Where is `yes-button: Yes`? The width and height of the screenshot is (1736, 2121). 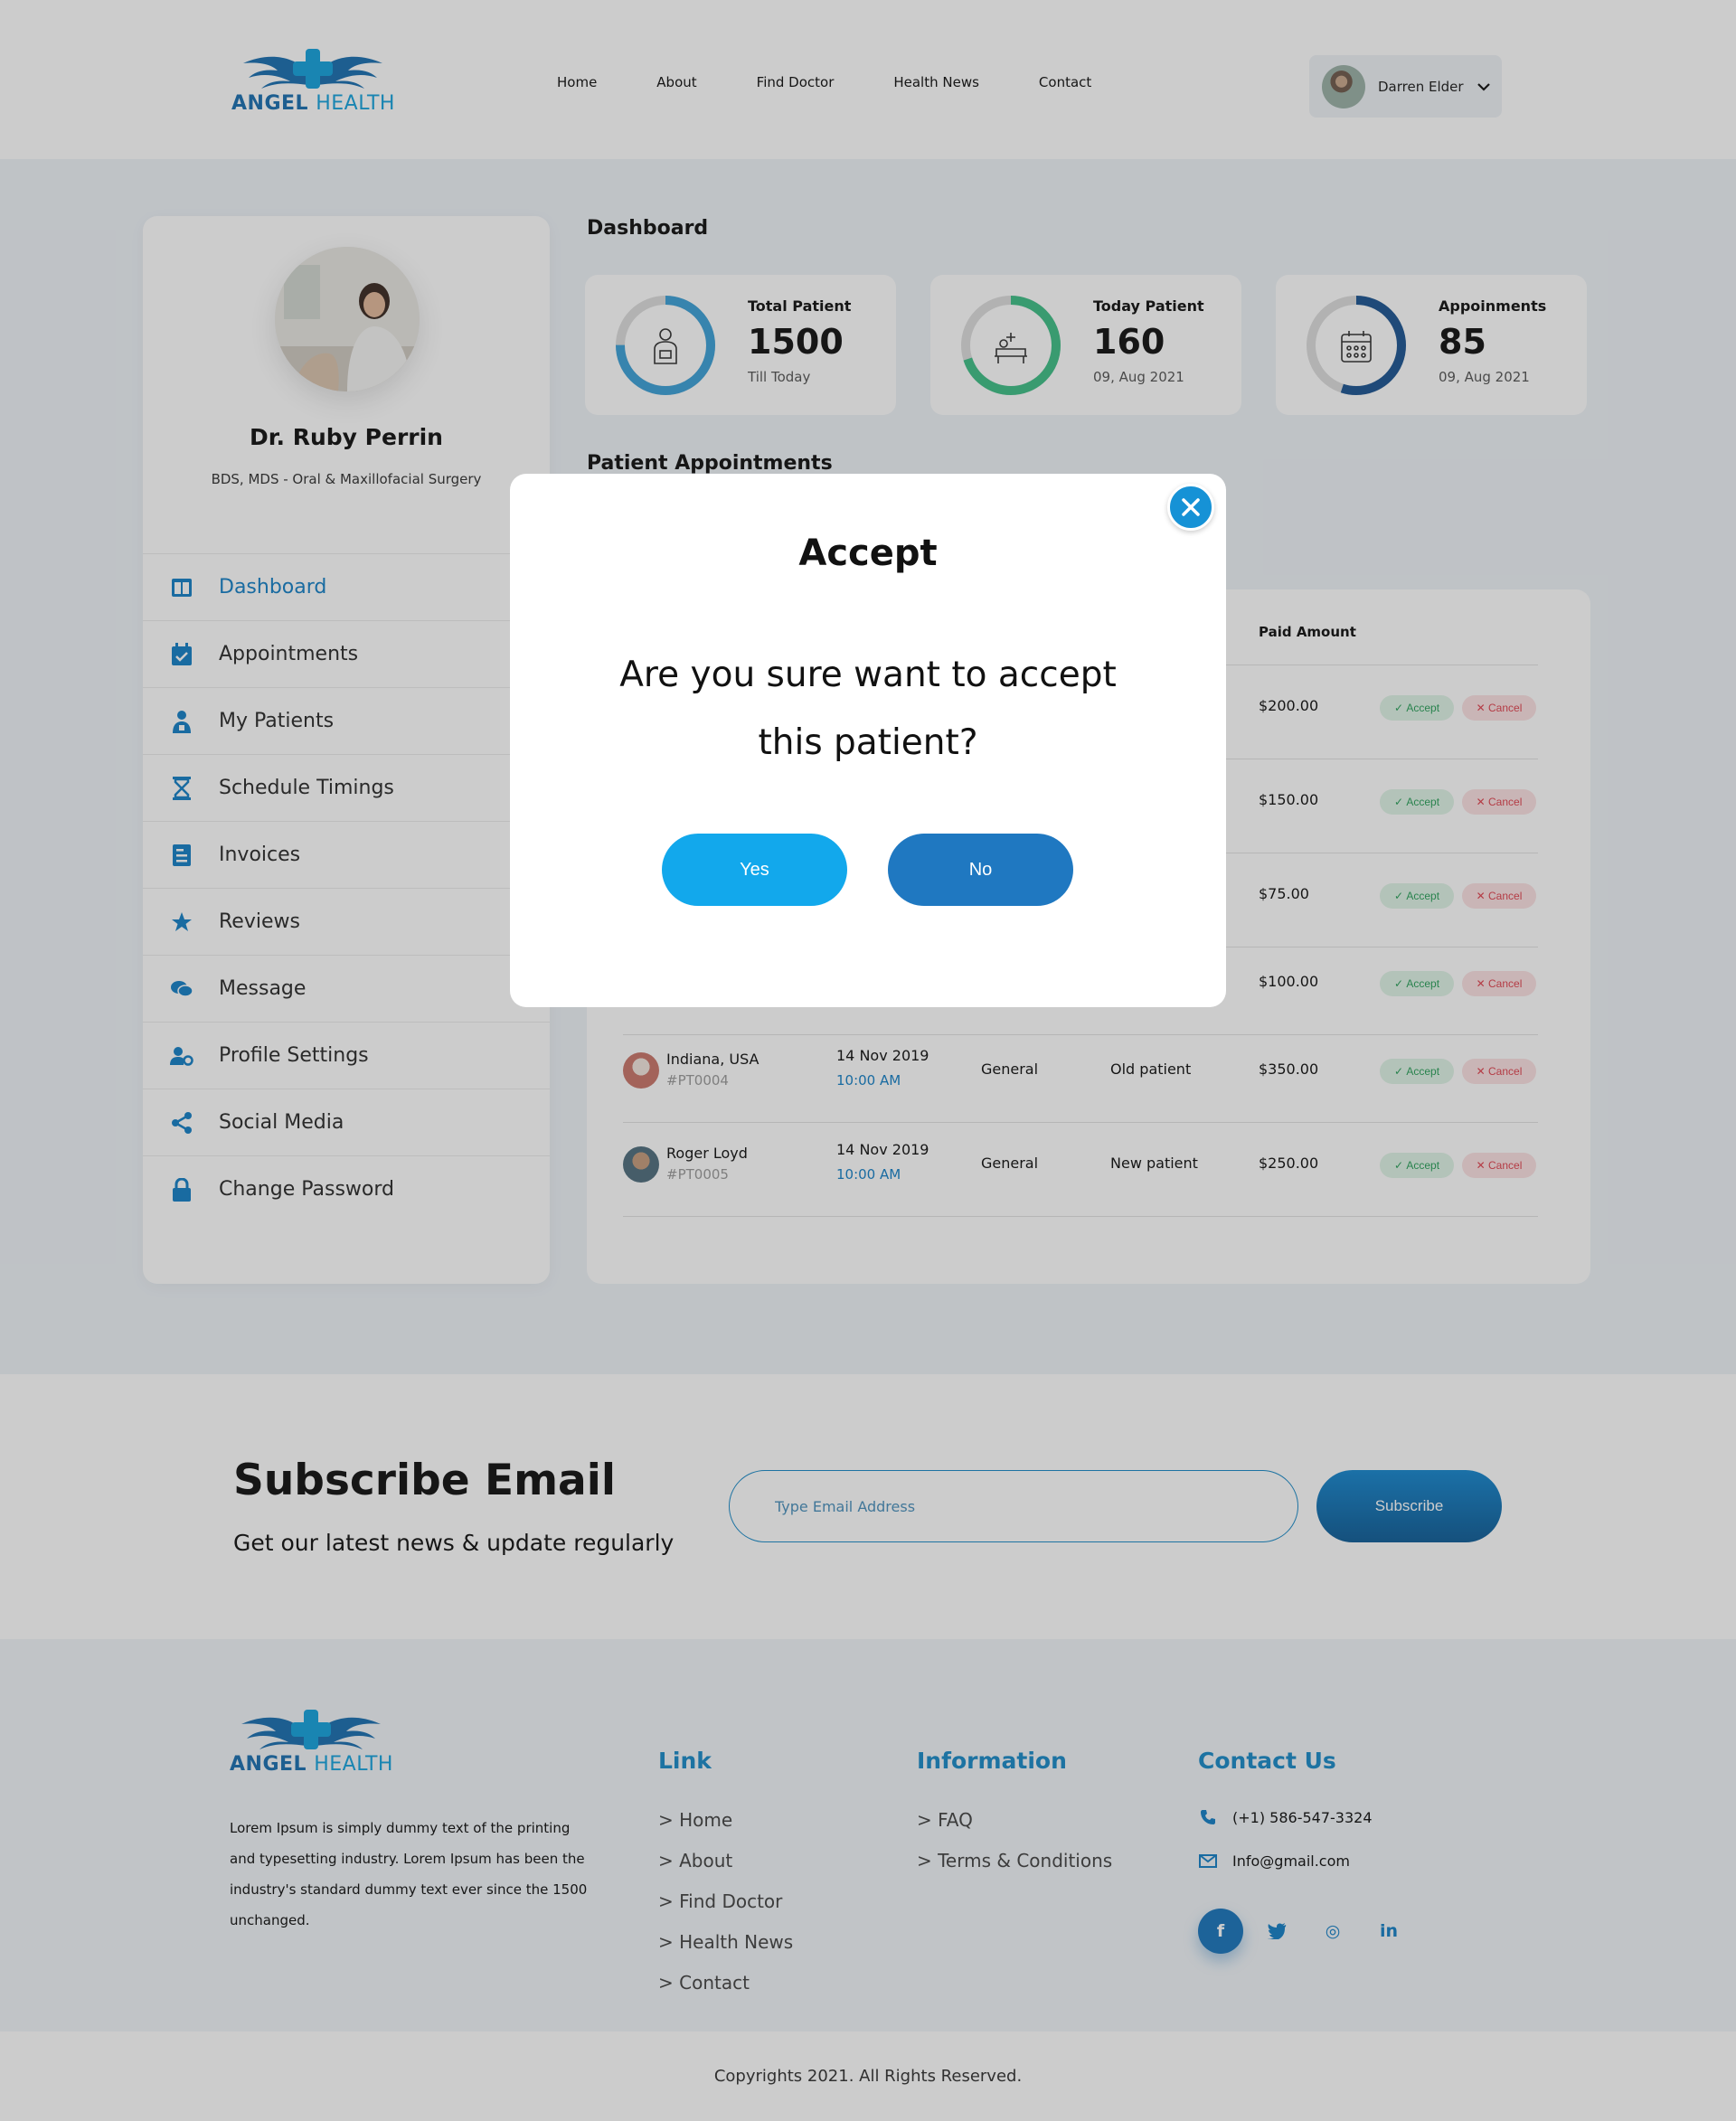 yes-button: Yes is located at coordinates (754, 870).